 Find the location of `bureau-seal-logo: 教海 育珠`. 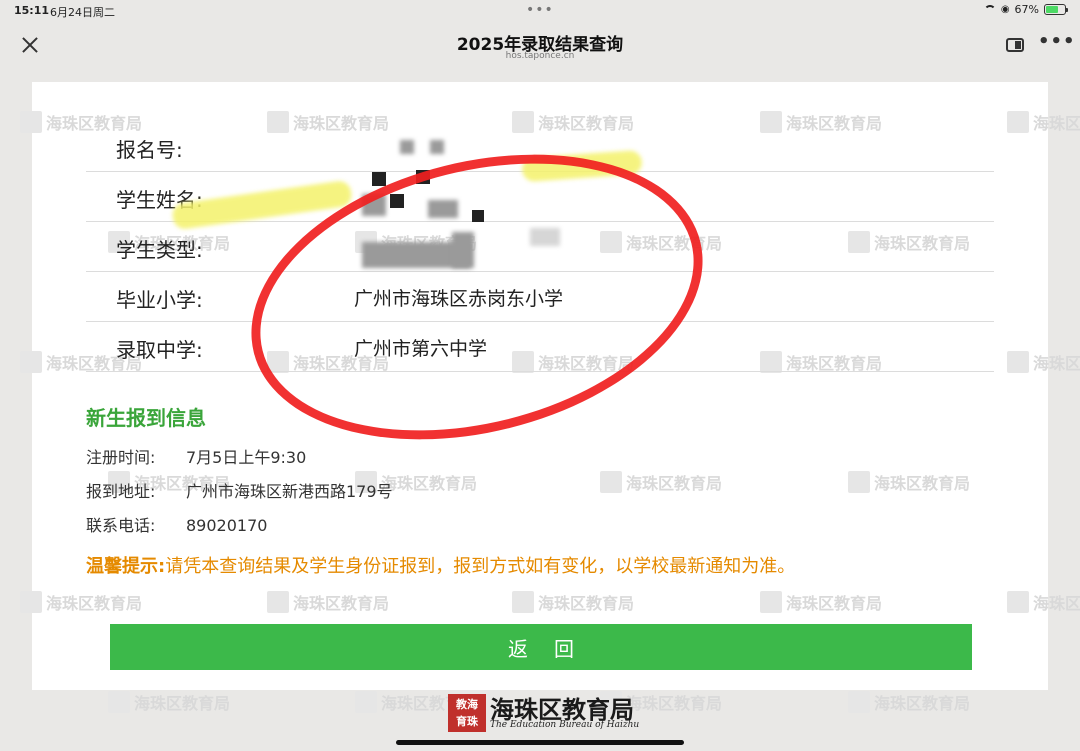

bureau-seal-logo: 教海 育珠 is located at coordinates (467, 713).